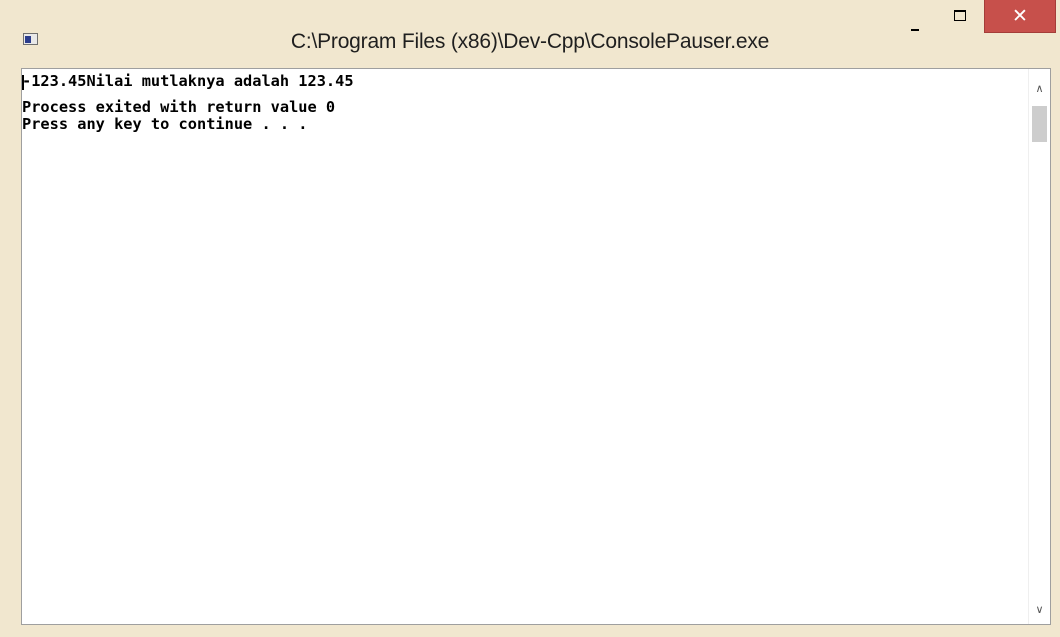 The height and width of the screenshot is (637, 1060). I want to click on chevron-down-icon: ∨, so click(1039, 610).